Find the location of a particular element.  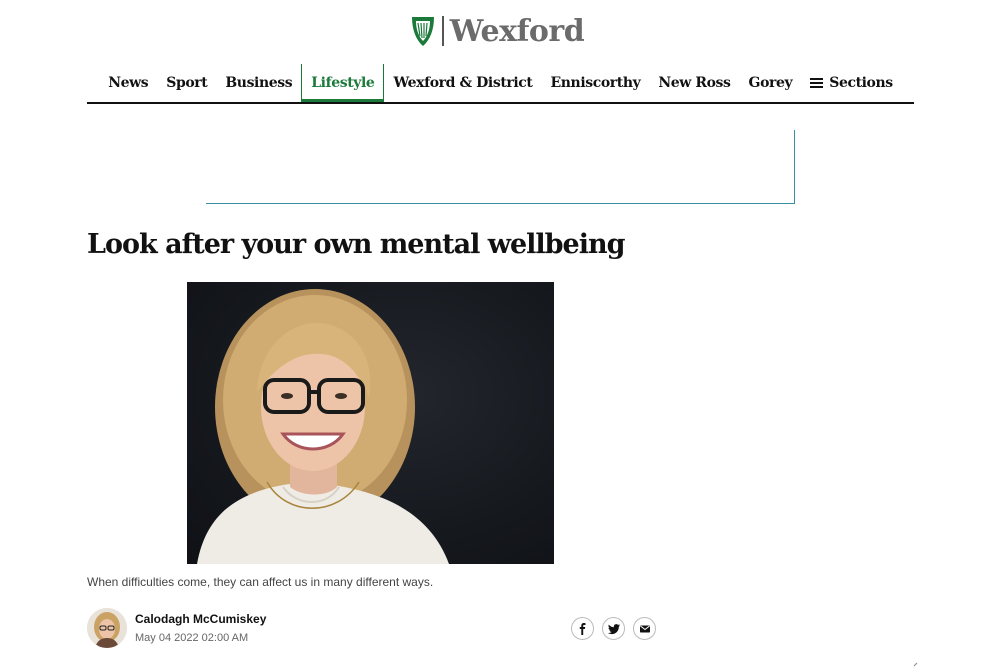

portrait-image is located at coordinates (323, 426).